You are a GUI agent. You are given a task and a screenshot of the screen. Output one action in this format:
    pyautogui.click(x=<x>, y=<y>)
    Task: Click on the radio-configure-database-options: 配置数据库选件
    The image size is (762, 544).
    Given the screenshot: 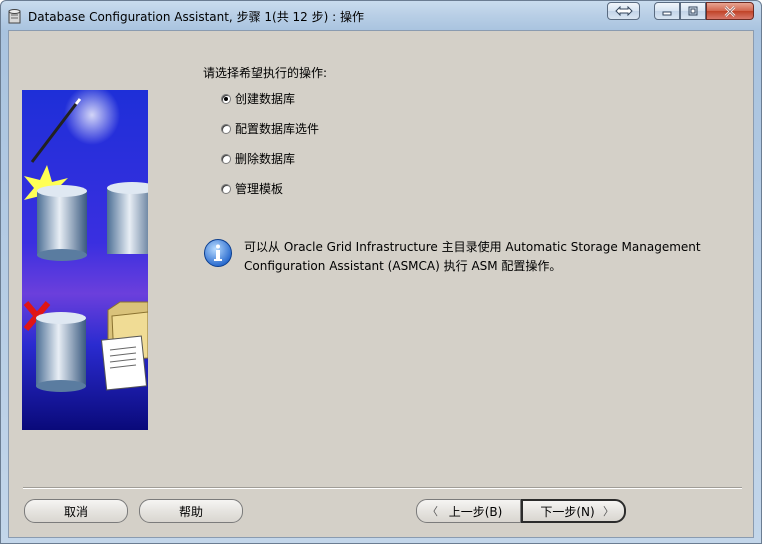 What is the action you would take?
    pyautogui.click(x=270, y=128)
    